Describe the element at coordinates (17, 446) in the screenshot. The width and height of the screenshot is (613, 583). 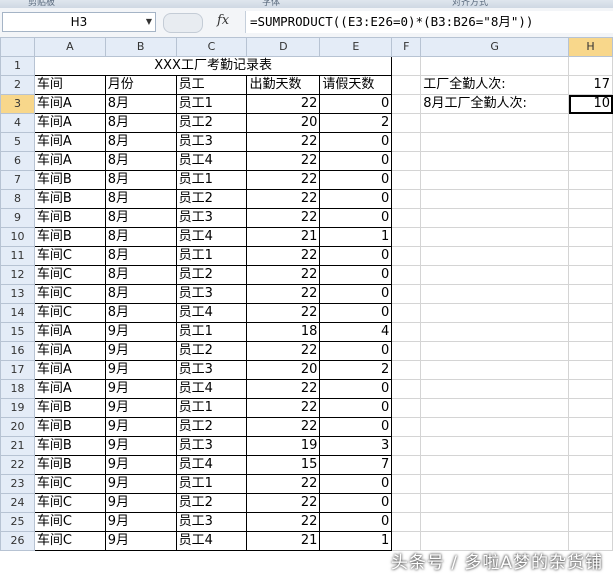
I see `row-header: 21` at that location.